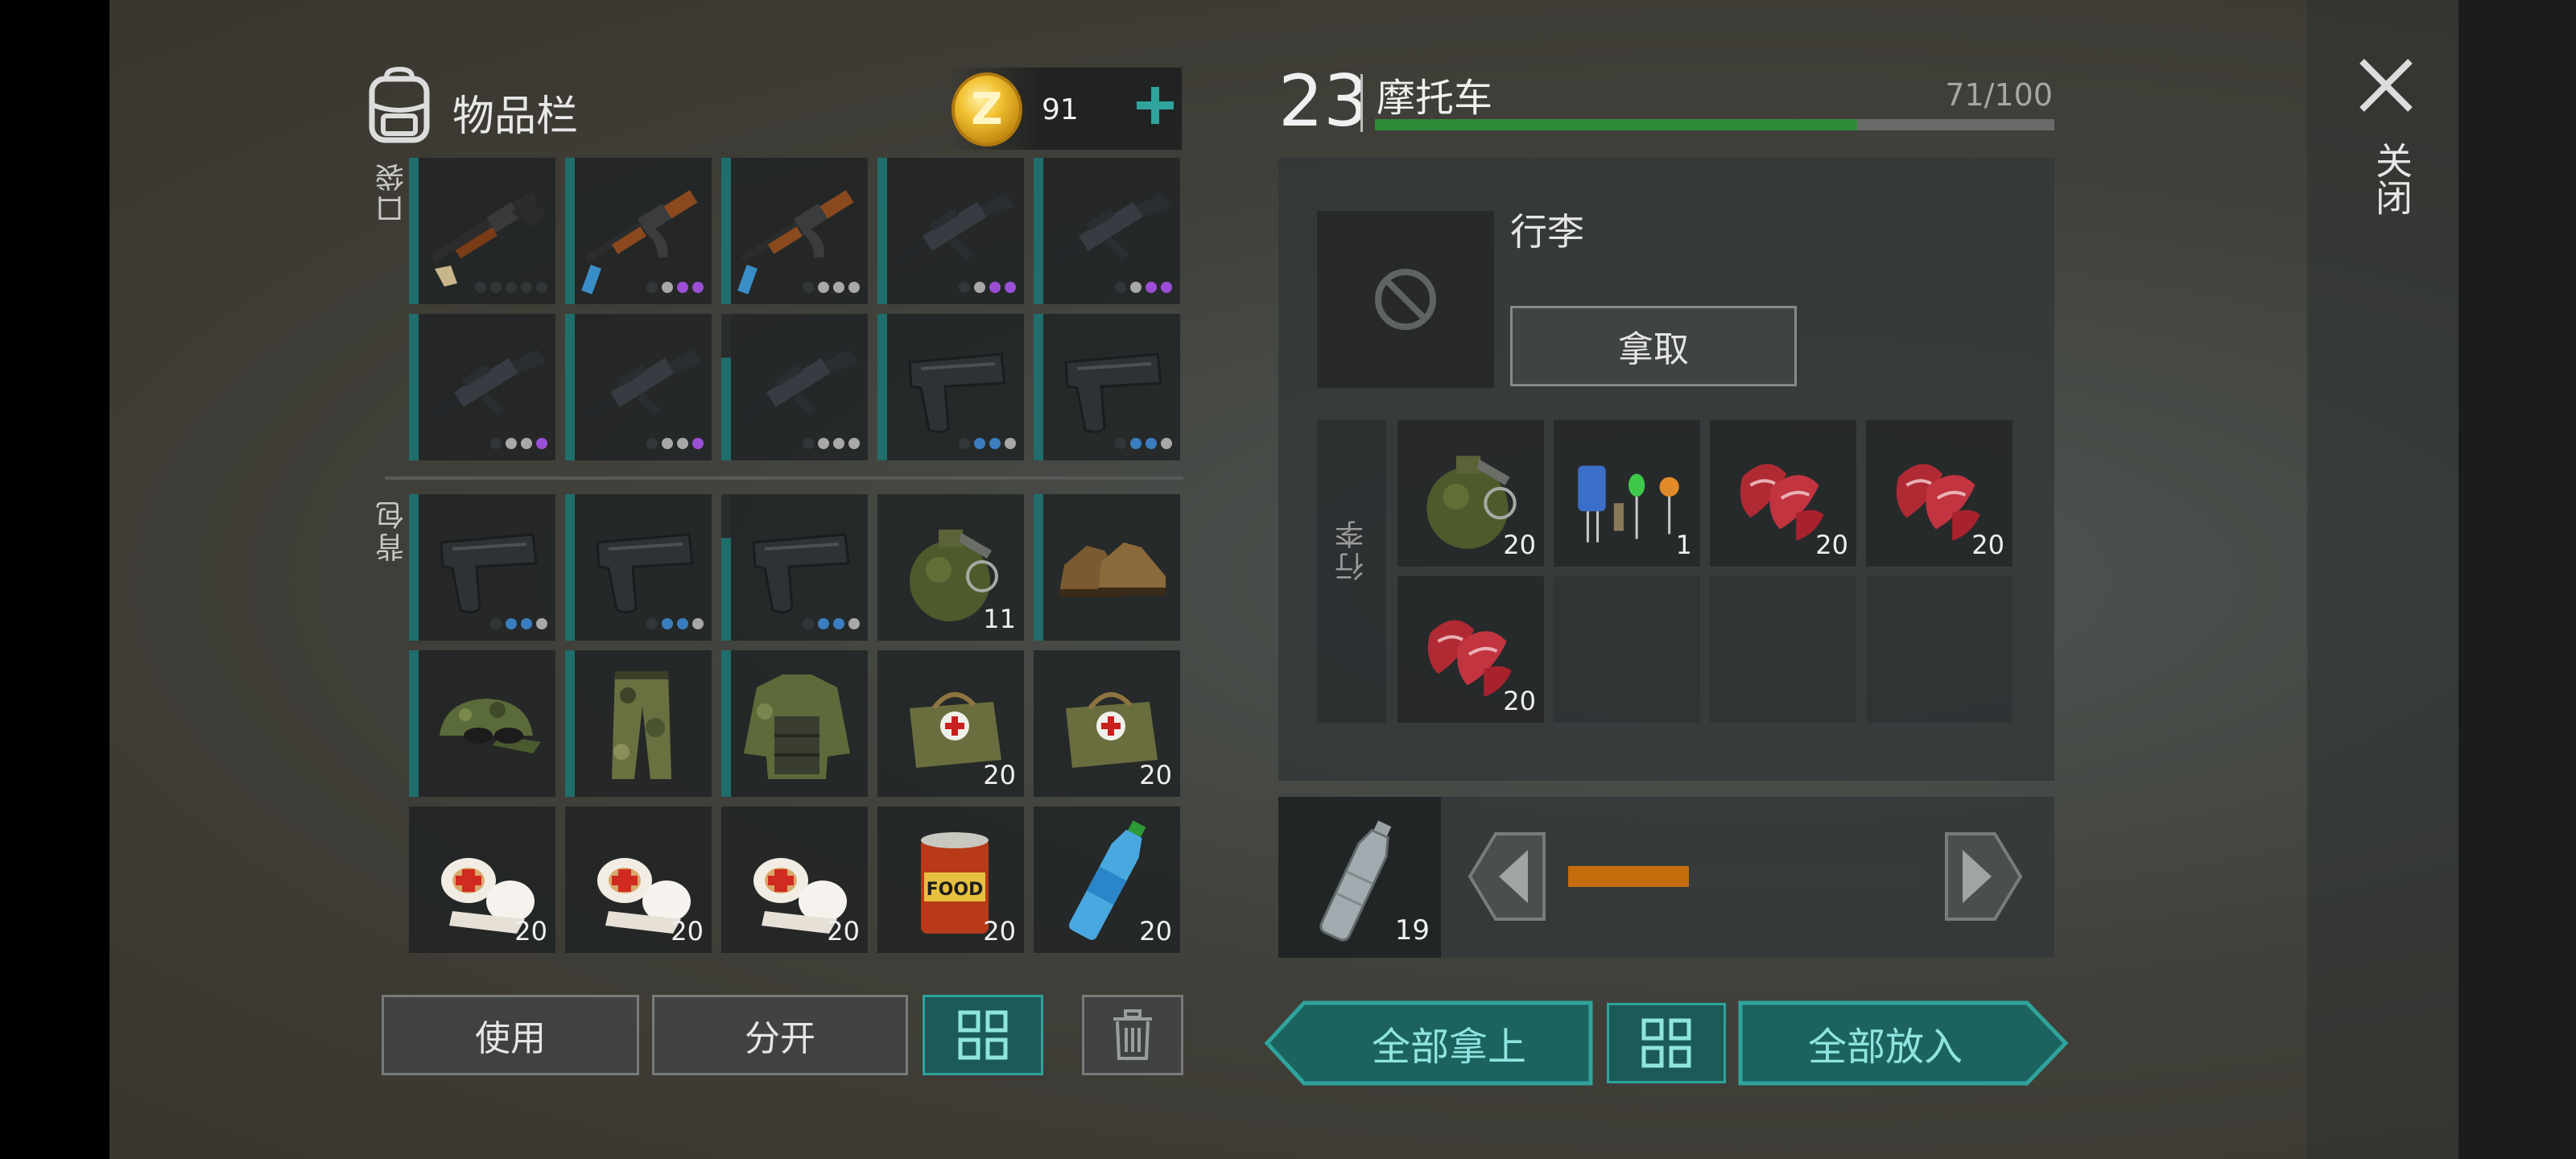  Describe the element at coordinates (1547, 232) in the screenshot. I see `bag-label: 行李` at that location.